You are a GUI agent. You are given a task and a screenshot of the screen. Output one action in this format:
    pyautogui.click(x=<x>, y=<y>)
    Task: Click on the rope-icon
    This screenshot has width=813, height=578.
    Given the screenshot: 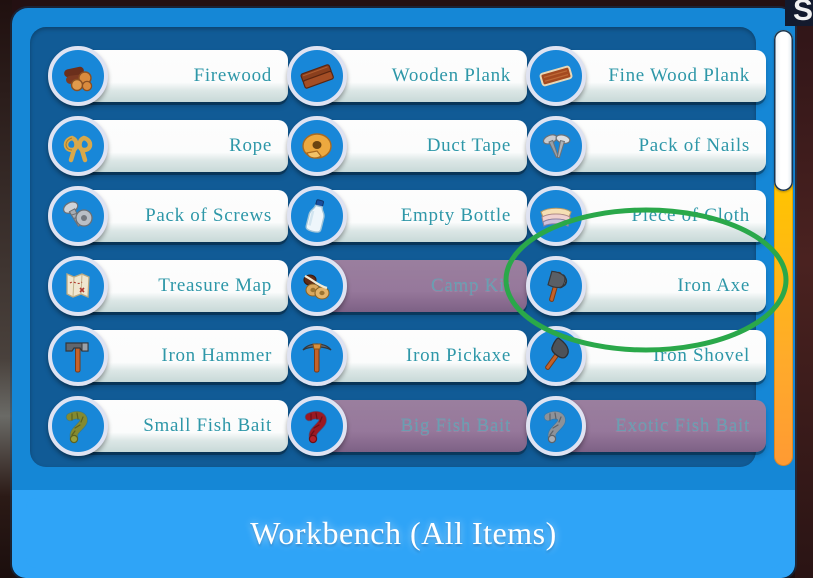 What is the action you would take?
    pyautogui.click(x=78, y=146)
    